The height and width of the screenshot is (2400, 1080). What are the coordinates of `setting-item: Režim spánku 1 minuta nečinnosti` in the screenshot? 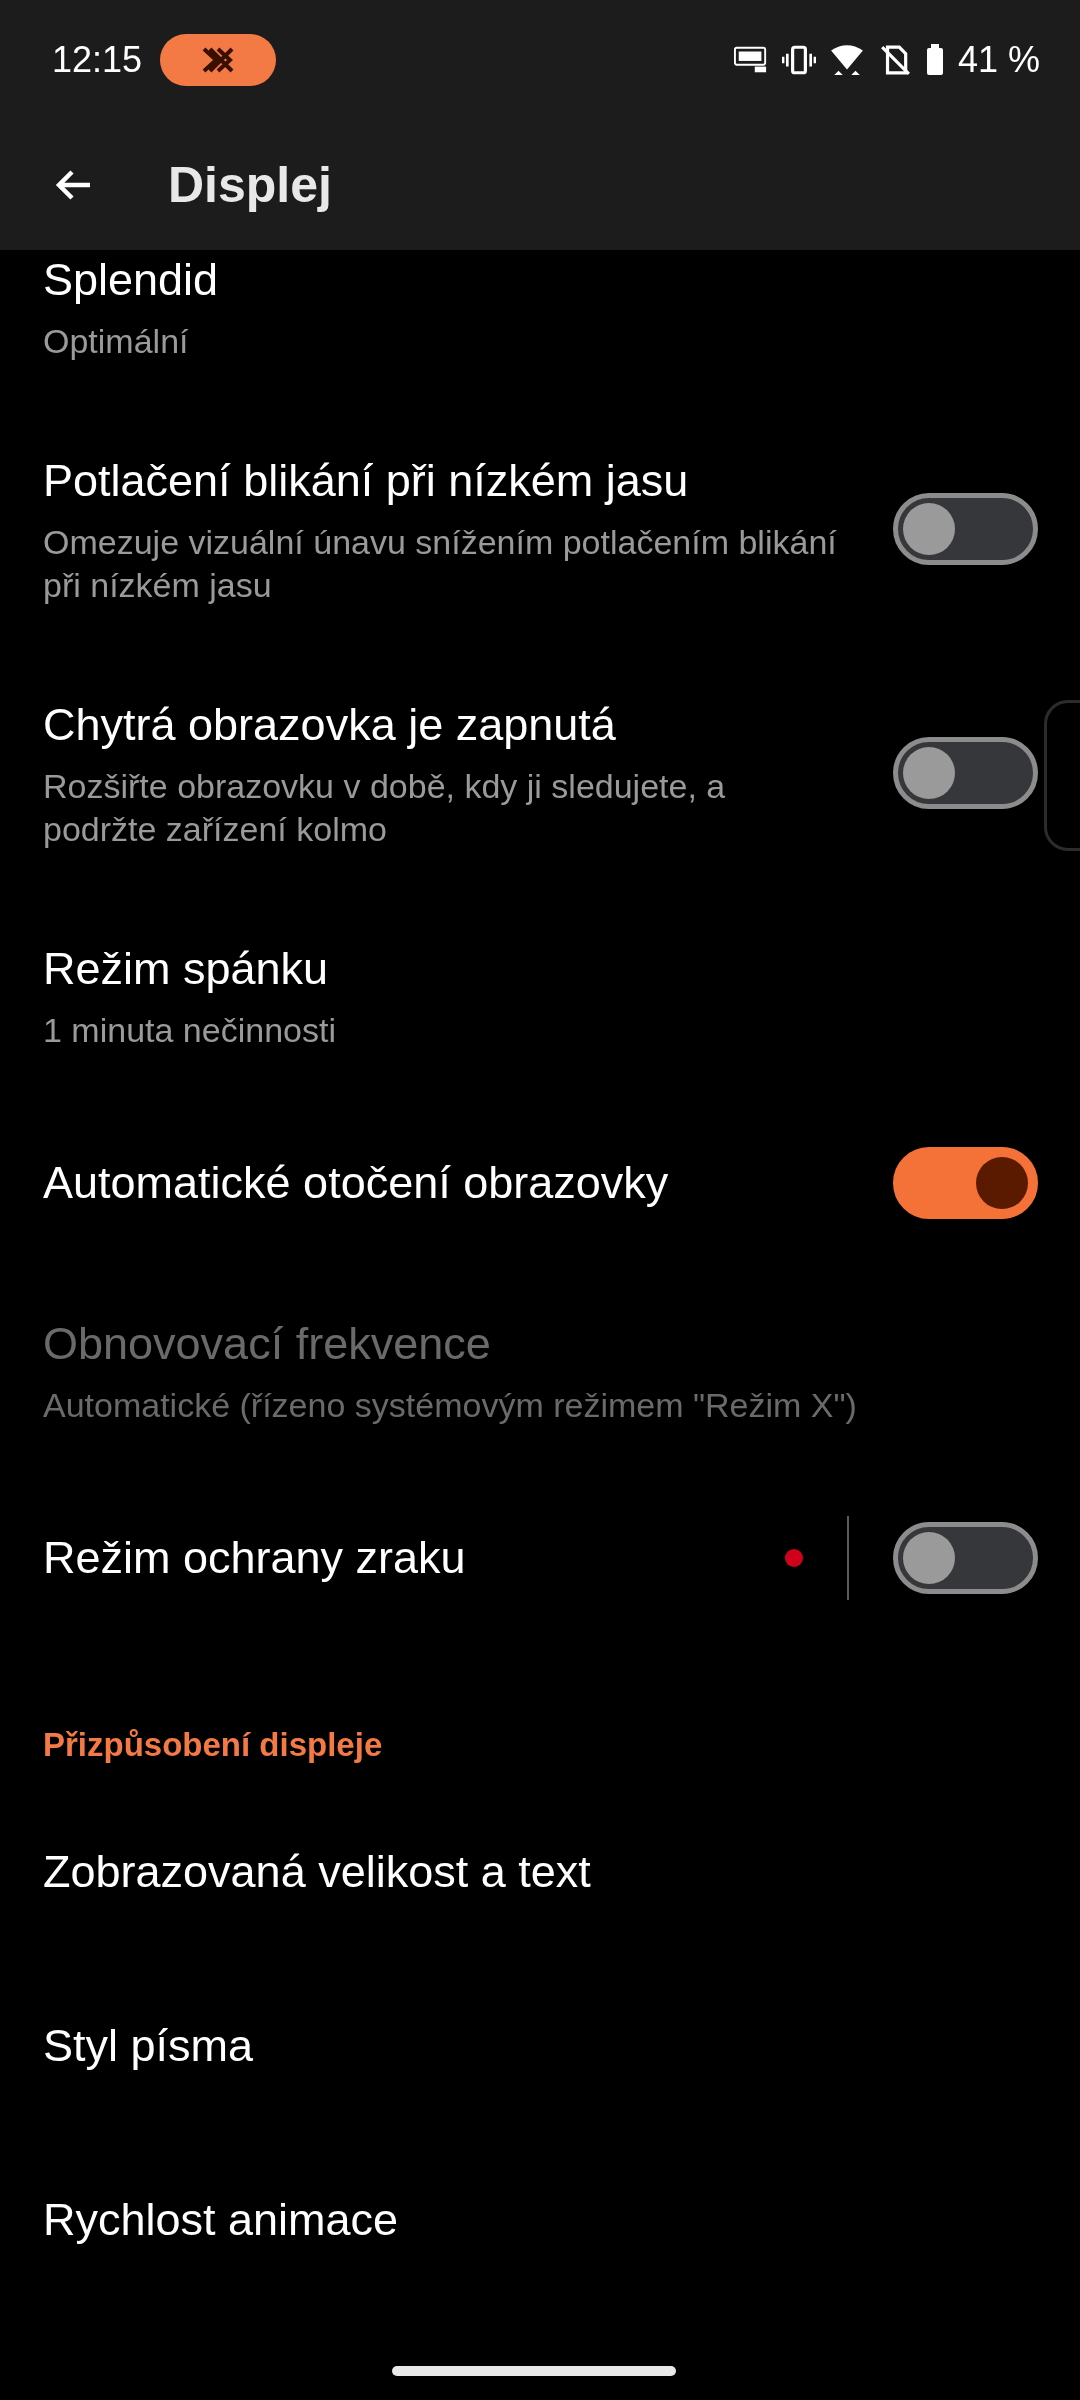 It's located at (540, 995).